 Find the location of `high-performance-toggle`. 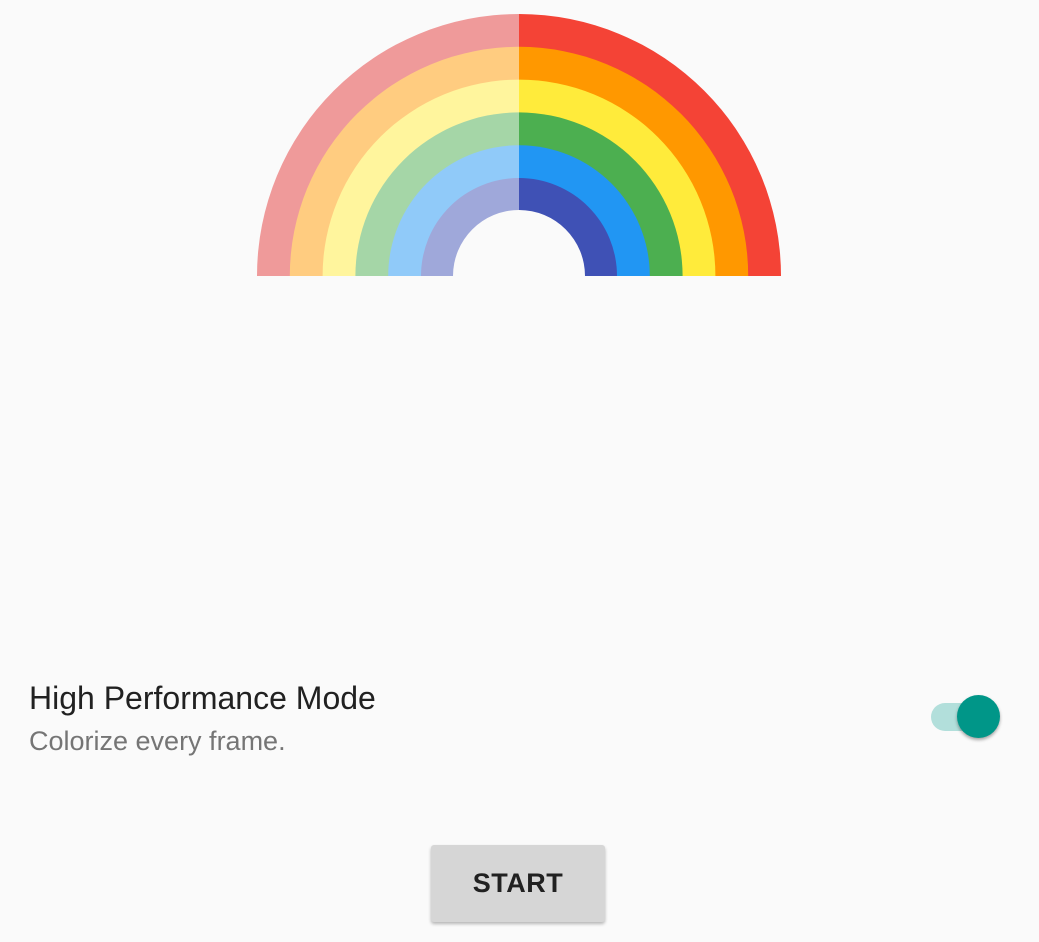

high-performance-toggle is located at coordinates (966, 718).